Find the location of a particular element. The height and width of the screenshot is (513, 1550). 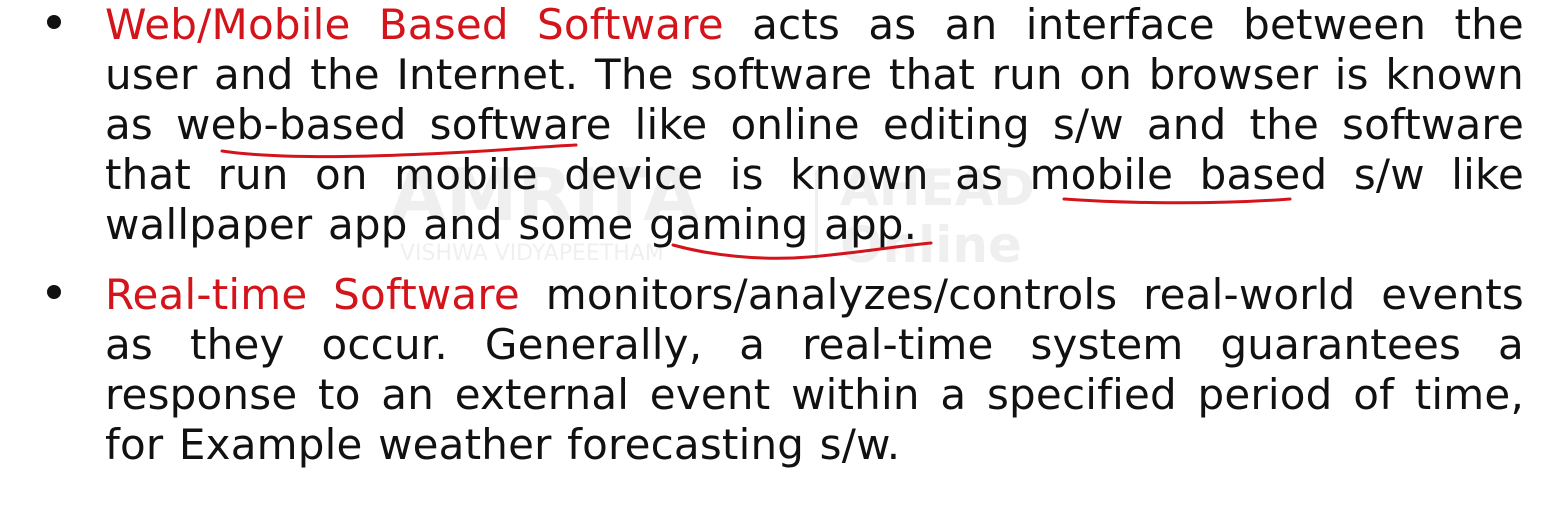

paragraph-text: . is located at coordinates (910, 224).